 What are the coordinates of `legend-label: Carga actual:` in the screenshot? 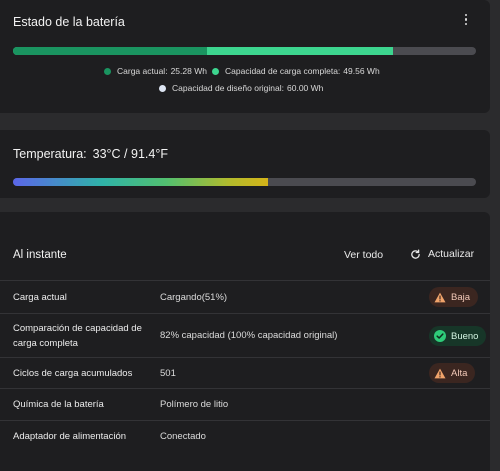 It's located at (142, 71).